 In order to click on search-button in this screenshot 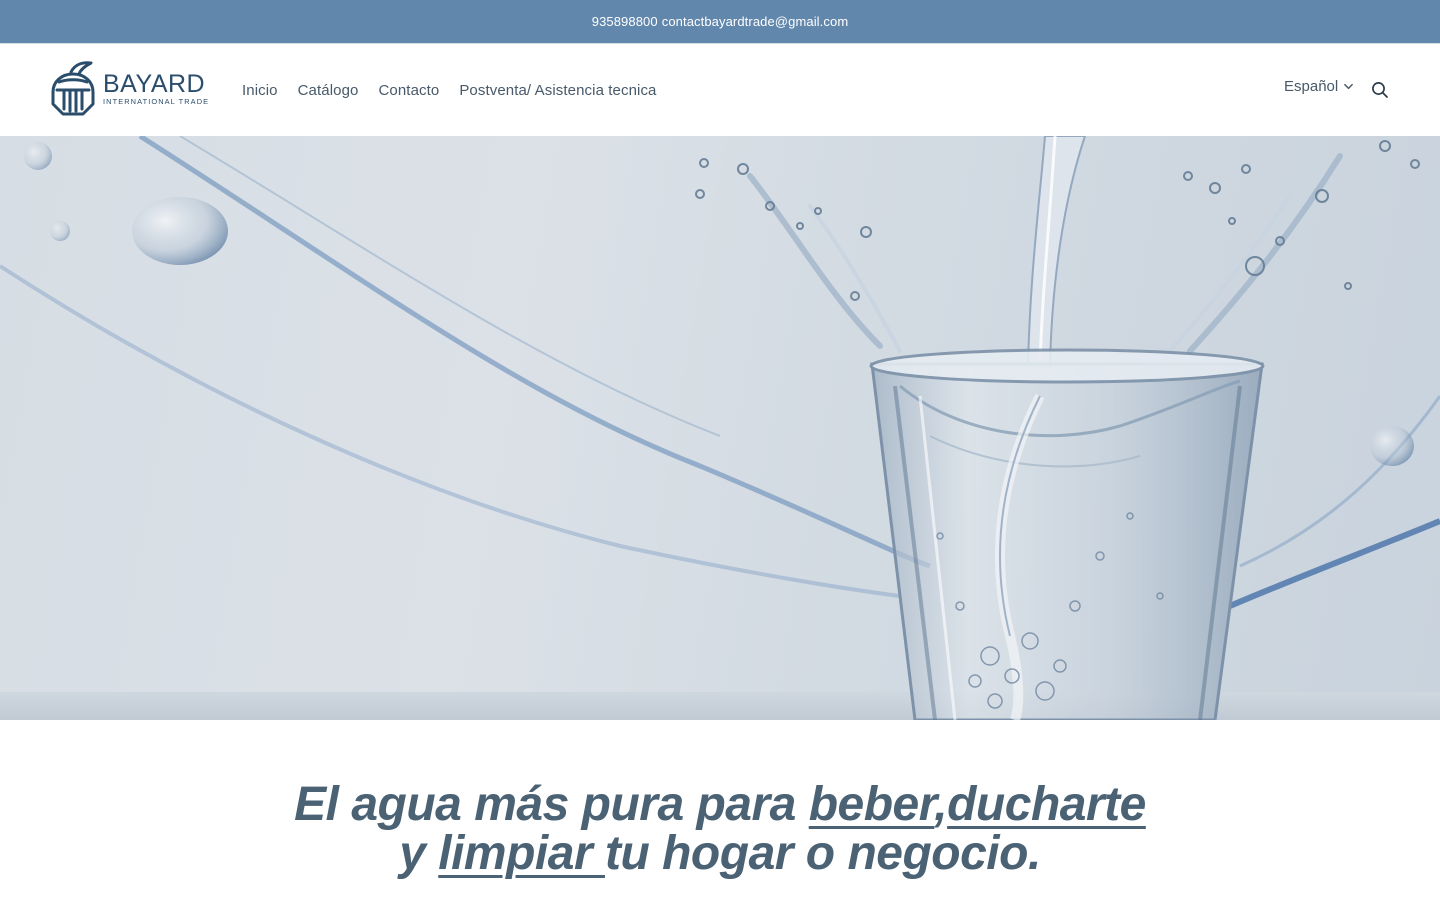, I will do `click(1380, 90)`.